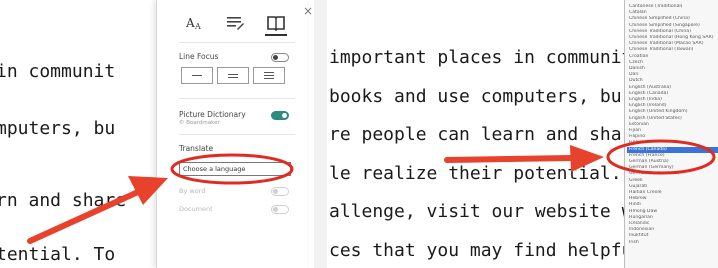 The height and width of the screenshot is (268, 718). What do you see at coordinates (58, 71) in the screenshot?
I see `reader-text-line: in communit` at bounding box center [58, 71].